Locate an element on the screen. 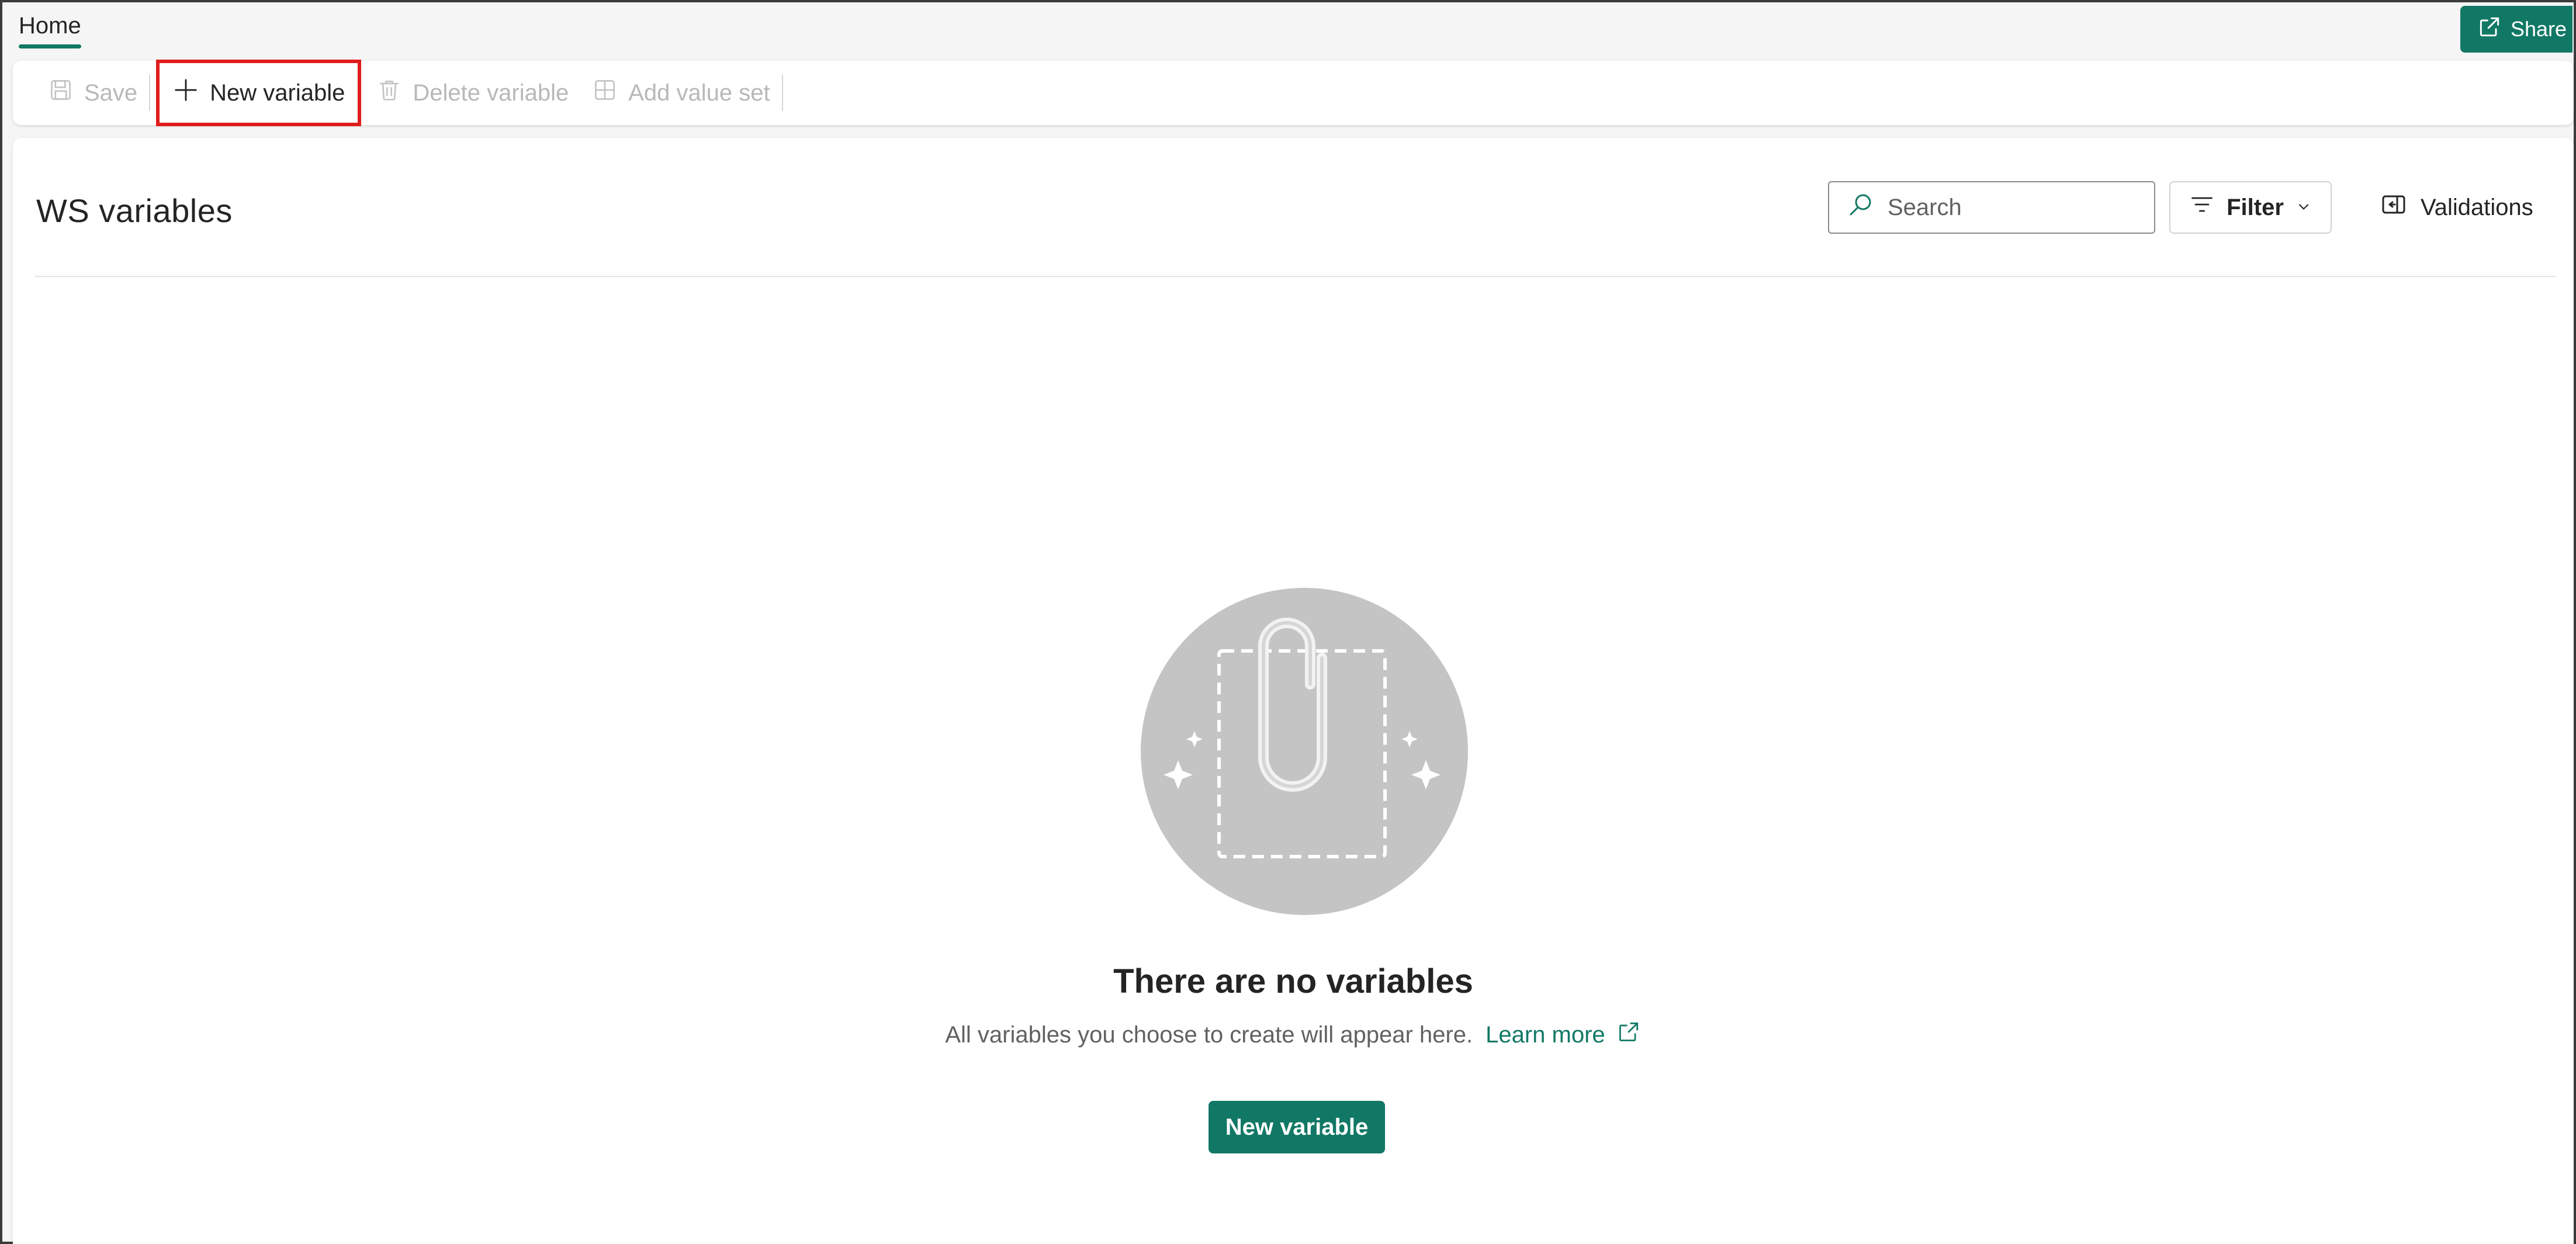 This screenshot has height=1244, width=2576. share-icon is located at coordinates (2490, 29).